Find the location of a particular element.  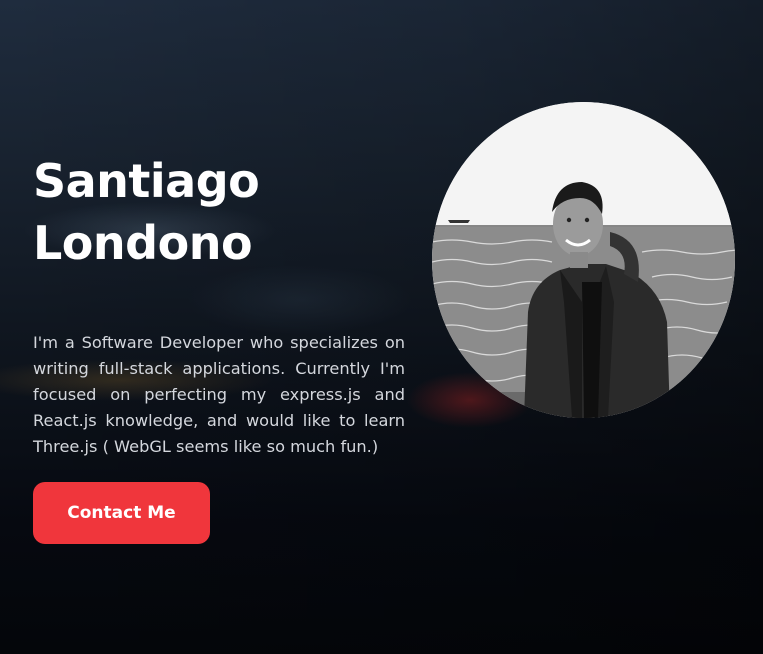

hero-name-last: Londono is located at coordinates (143, 243).